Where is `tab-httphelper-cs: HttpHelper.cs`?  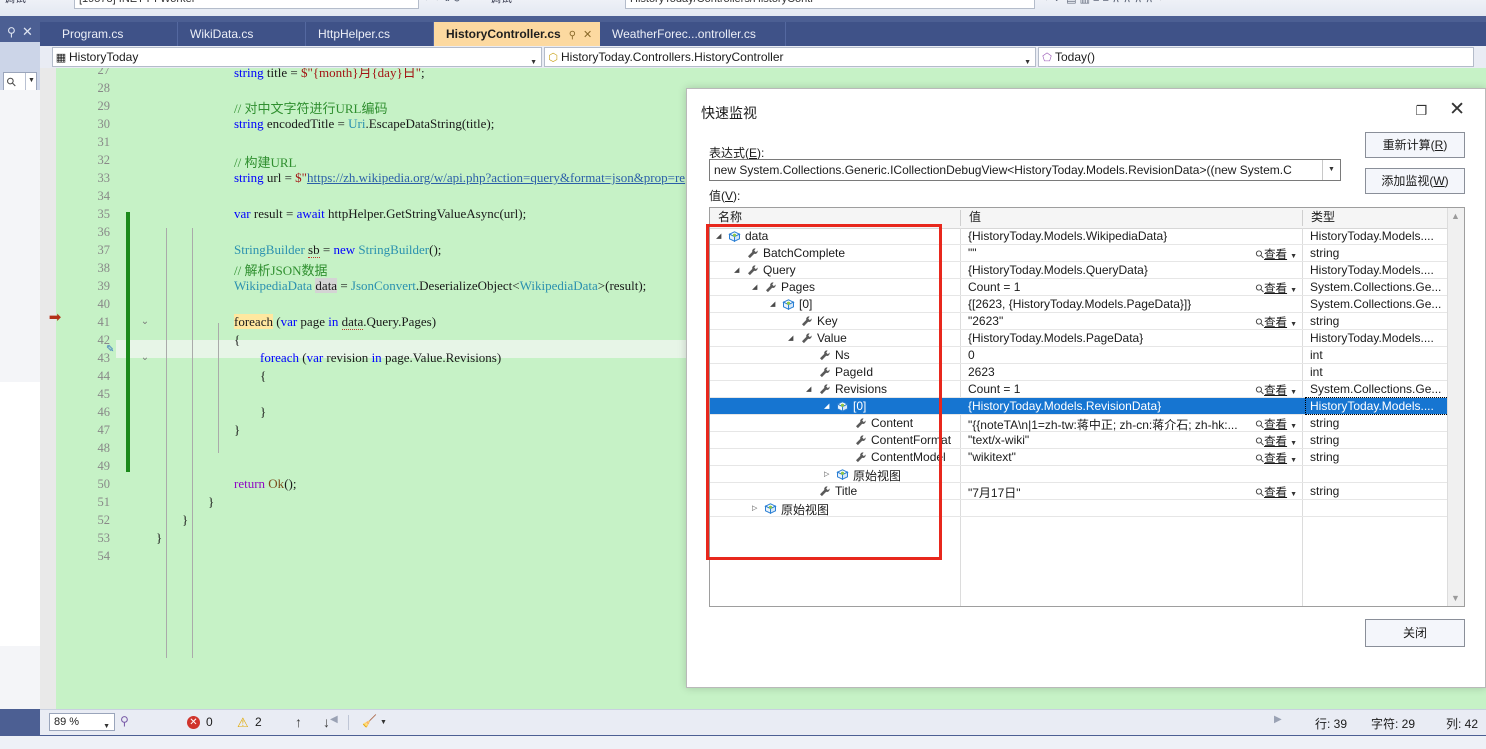 tab-httphelper-cs: HttpHelper.cs is located at coordinates (370, 34).